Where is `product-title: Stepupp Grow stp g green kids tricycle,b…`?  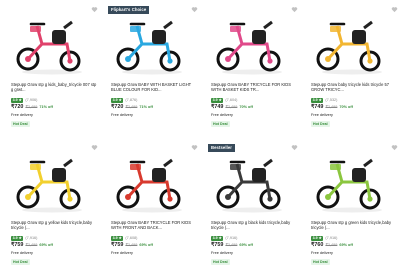
product-title: Stepupp Grow stp g green kids tricycle,b… is located at coordinates (354, 225).